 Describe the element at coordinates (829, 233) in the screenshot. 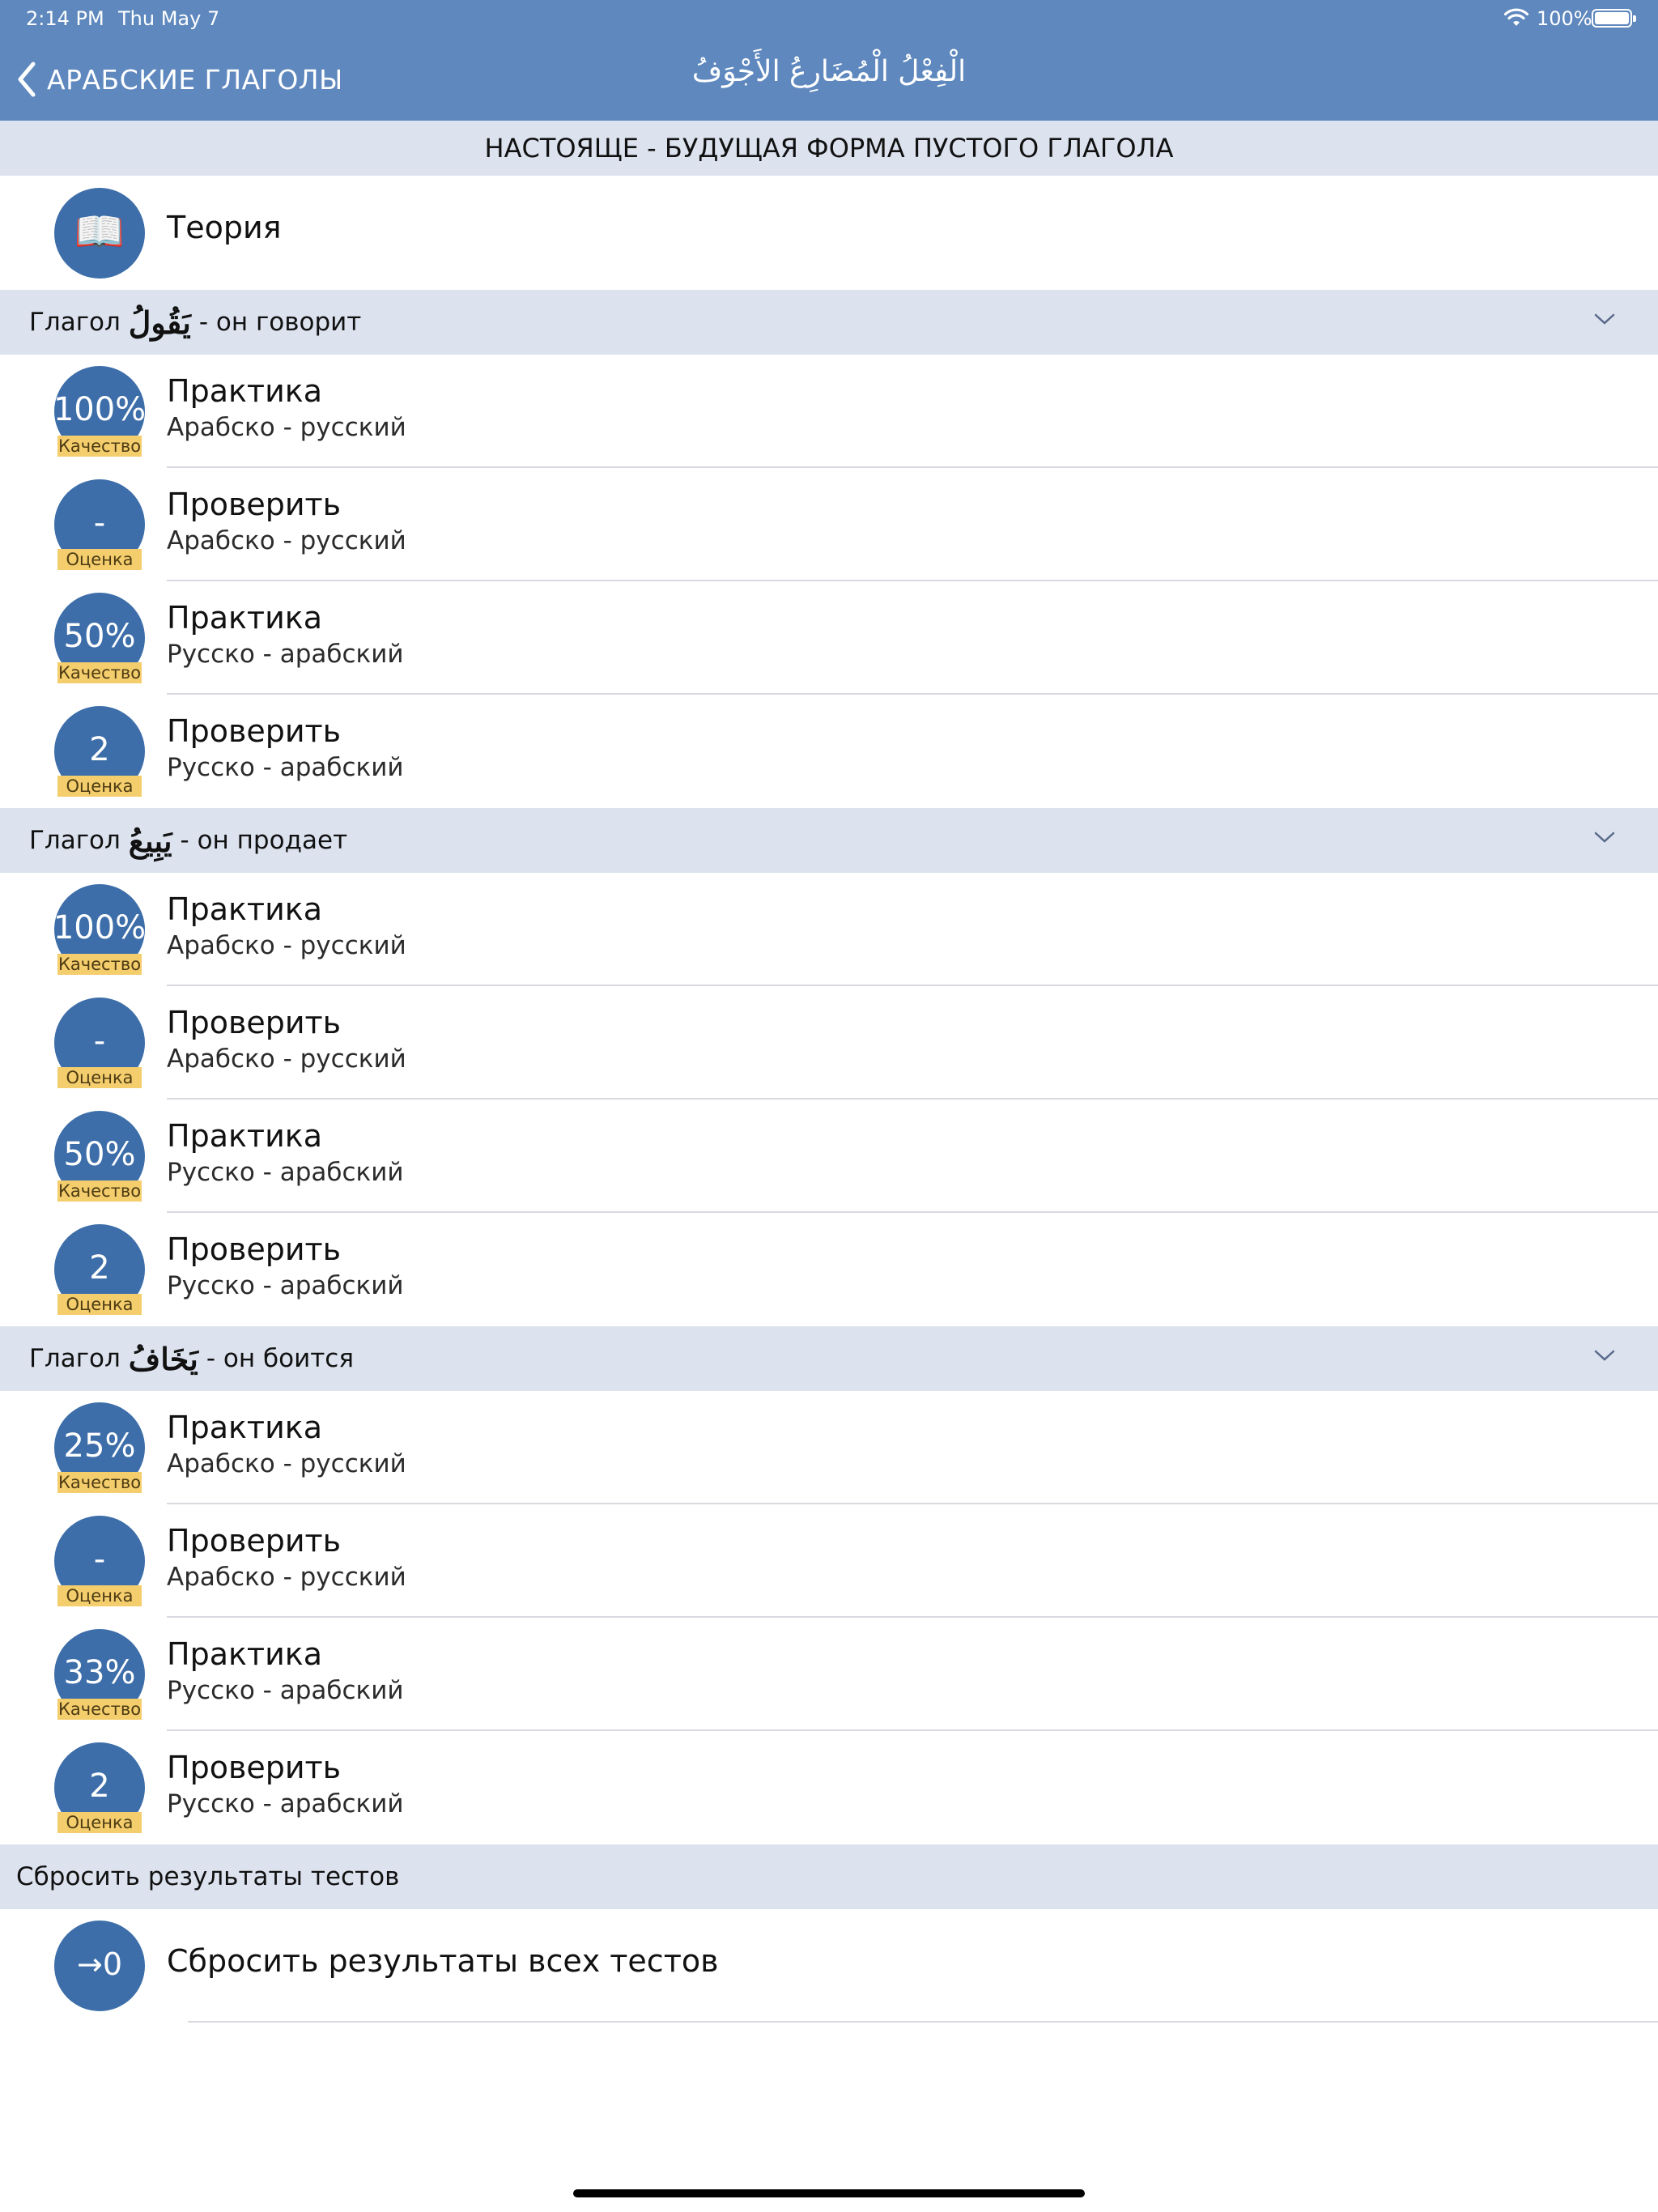

I see `theory-row: 📖 Теория` at that location.